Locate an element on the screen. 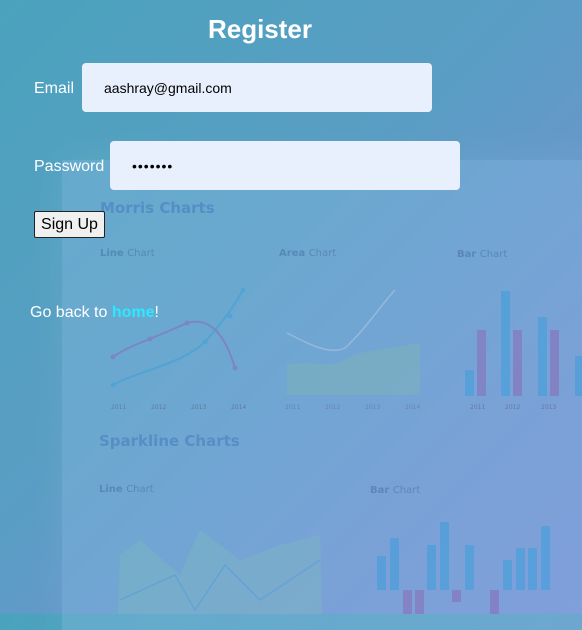 This screenshot has width=582, height=630. background-bar-chart: 2011 2012 2013 is located at coordinates (523, 351).